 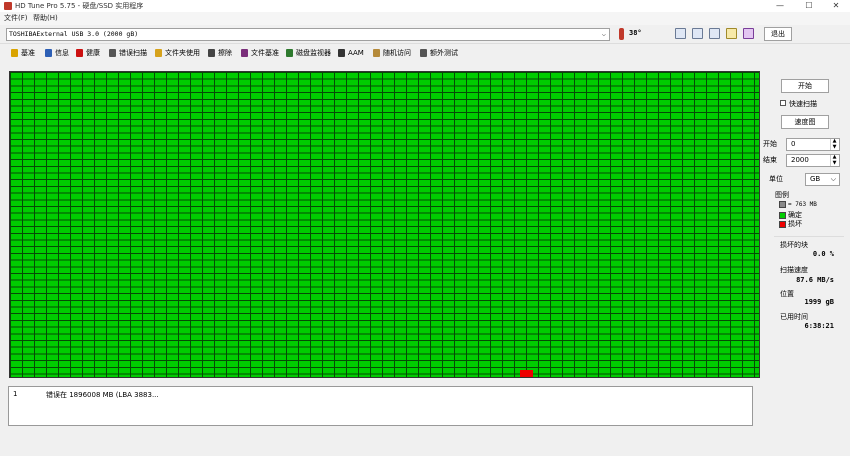 I want to click on tab-aam: AAM, so click(x=351, y=53).